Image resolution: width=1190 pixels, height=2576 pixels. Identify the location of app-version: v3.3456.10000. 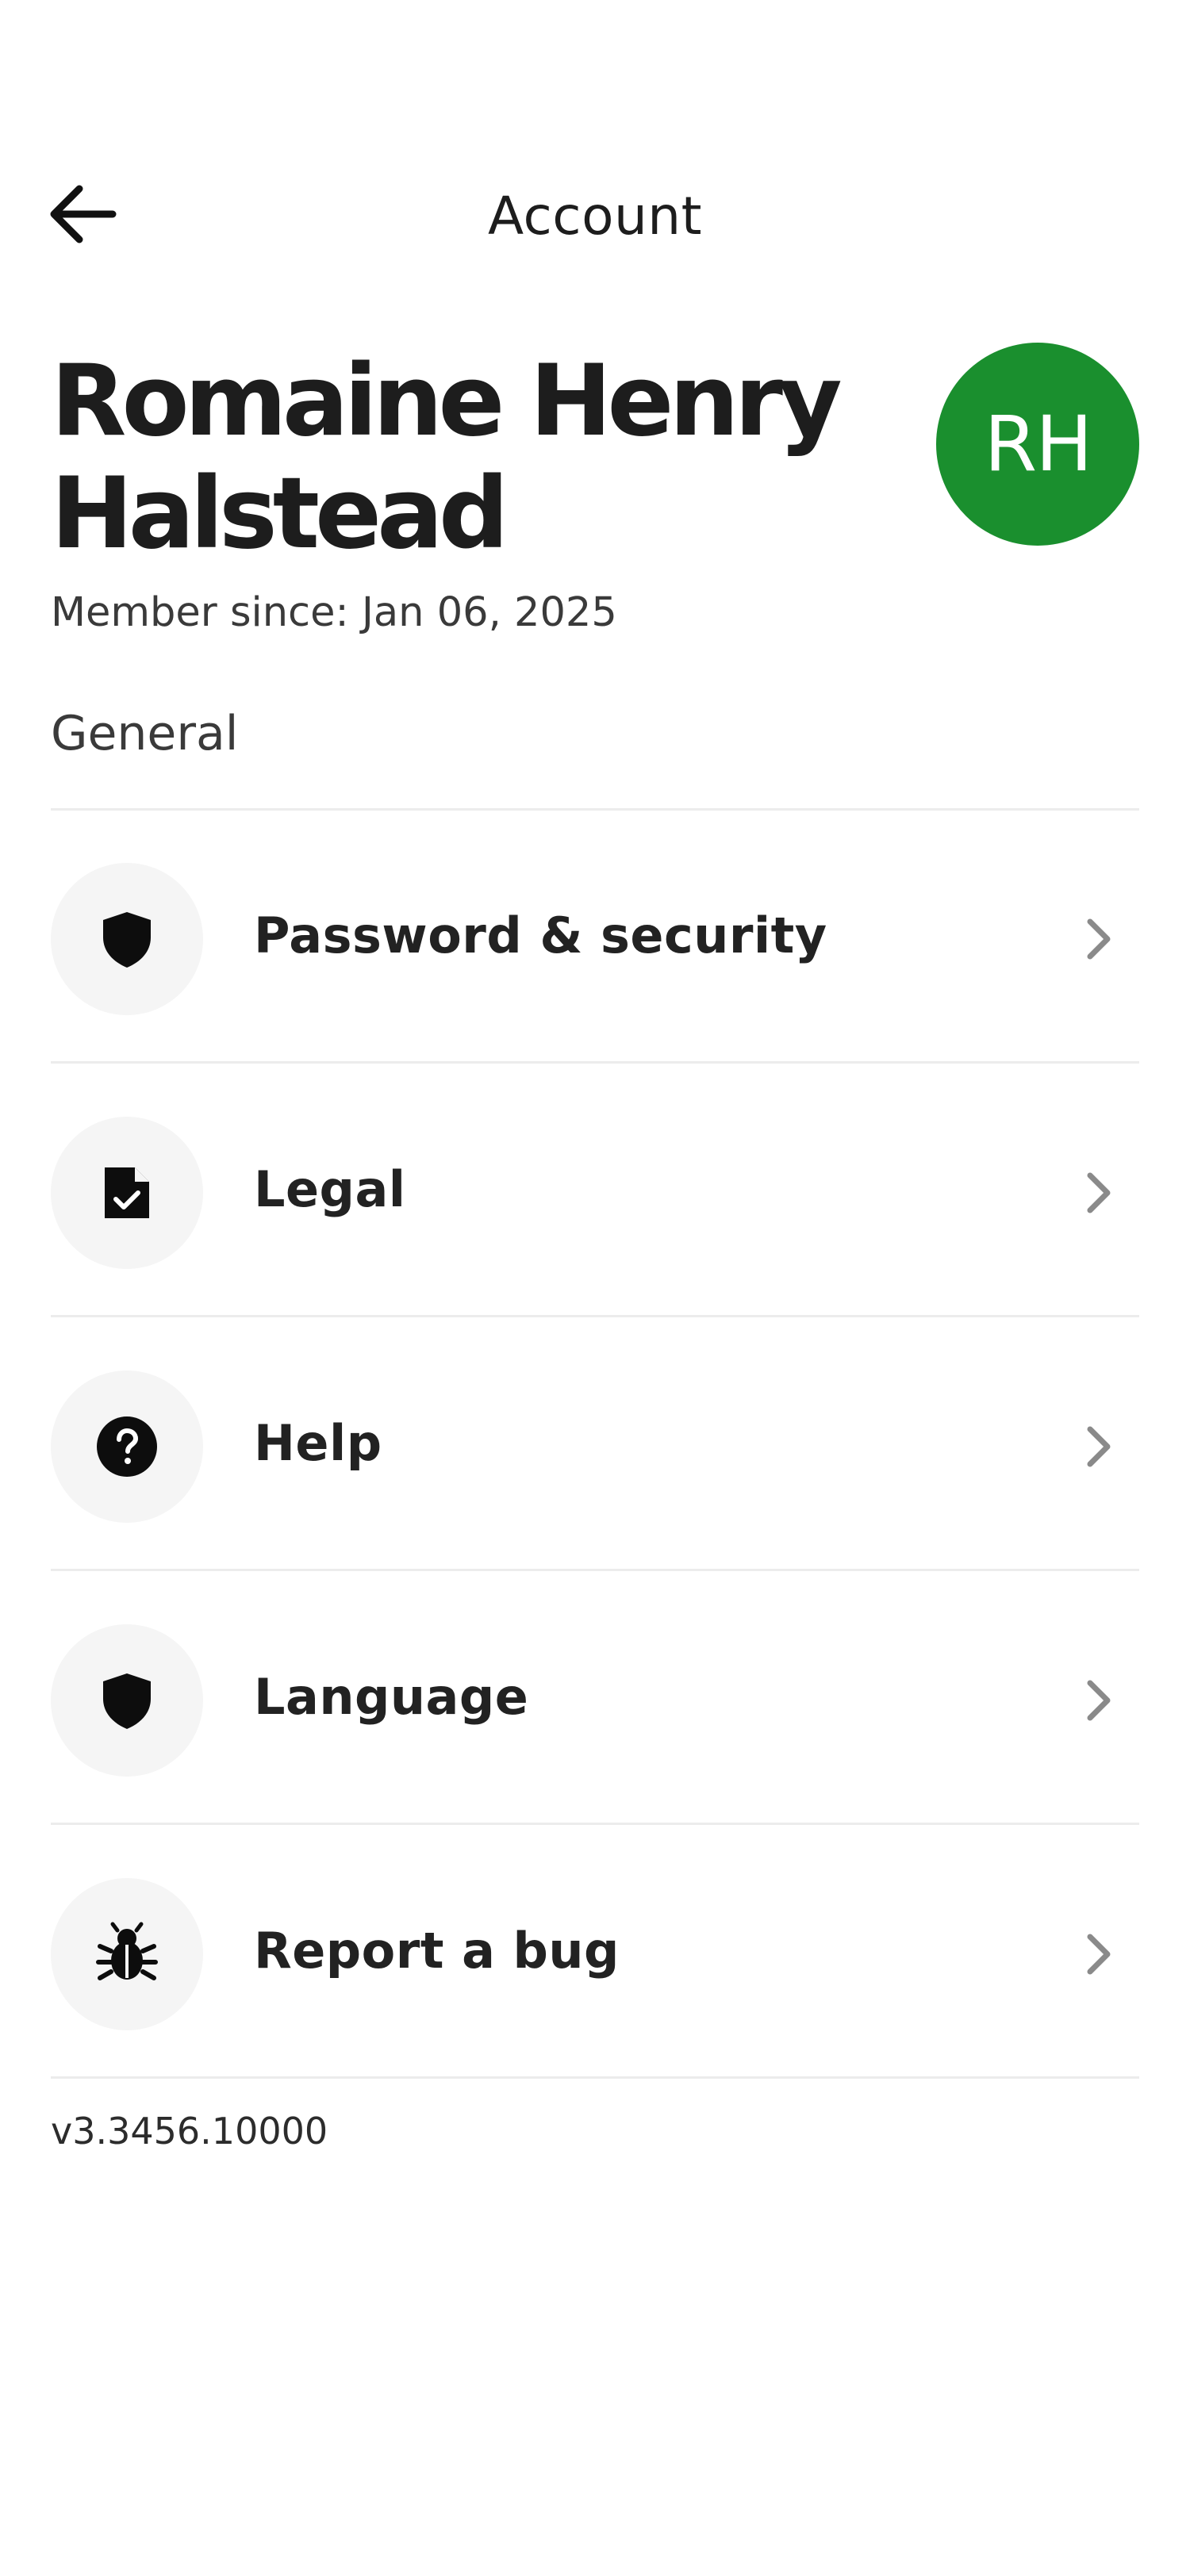
(189, 2131).